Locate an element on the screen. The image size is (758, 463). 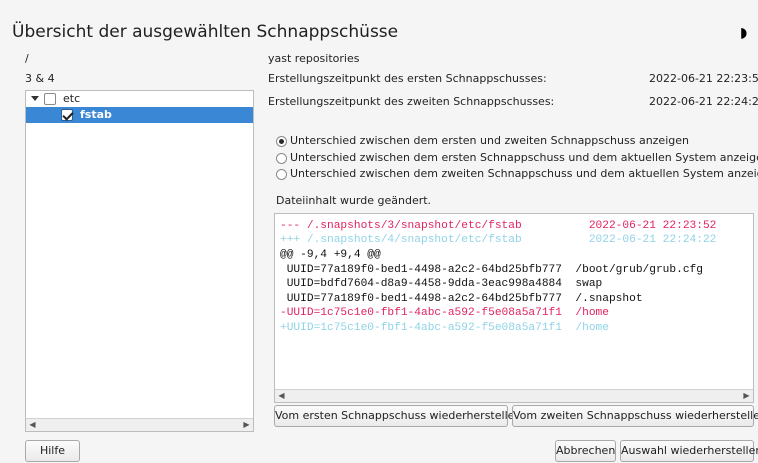
tree-item-fstab: fstab is located at coordinates (139, 115).